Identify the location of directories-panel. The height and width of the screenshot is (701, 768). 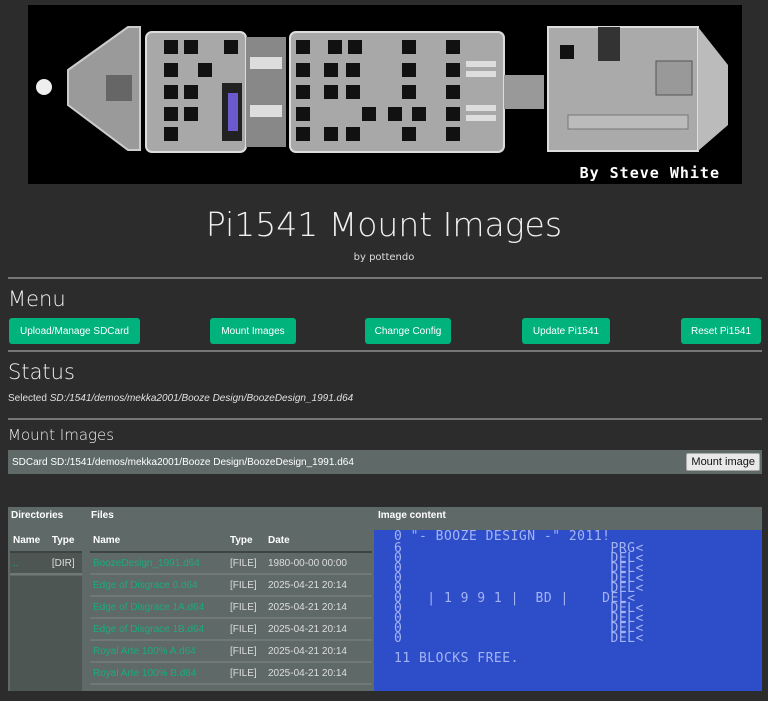
(46, 633).